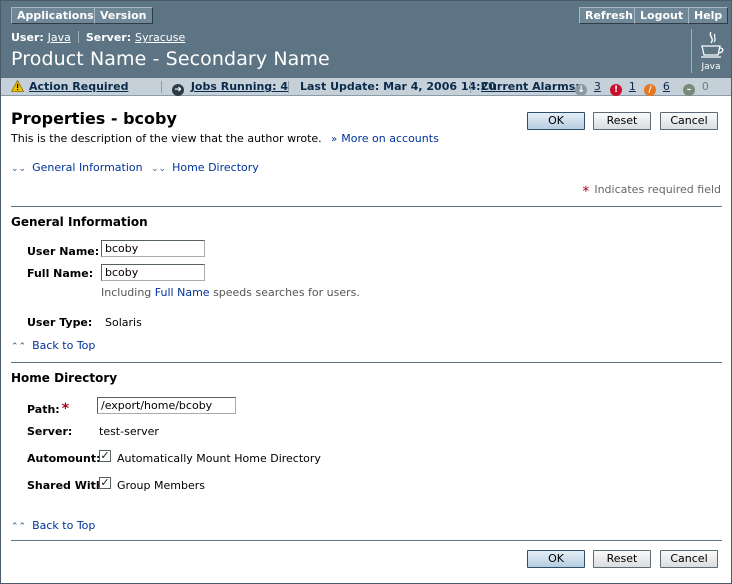  Describe the element at coordinates (632, 86) in the screenshot. I see `alarm-critical-count: 1` at that location.